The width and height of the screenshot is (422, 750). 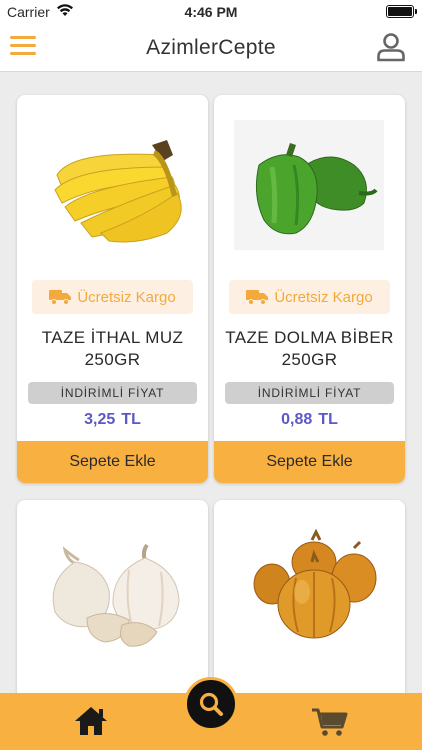 I want to click on search-icon, so click(x=211, y=704).